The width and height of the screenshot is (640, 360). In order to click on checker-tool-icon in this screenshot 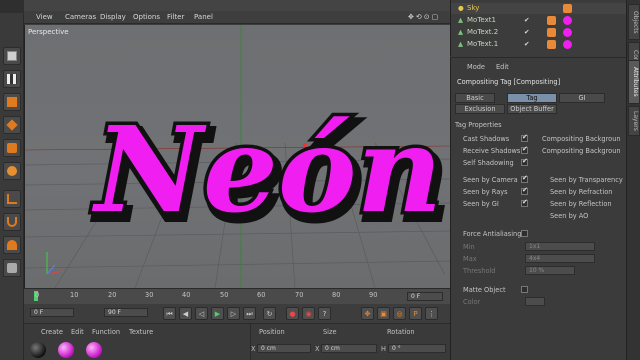, I will do `click(12, 79)`.